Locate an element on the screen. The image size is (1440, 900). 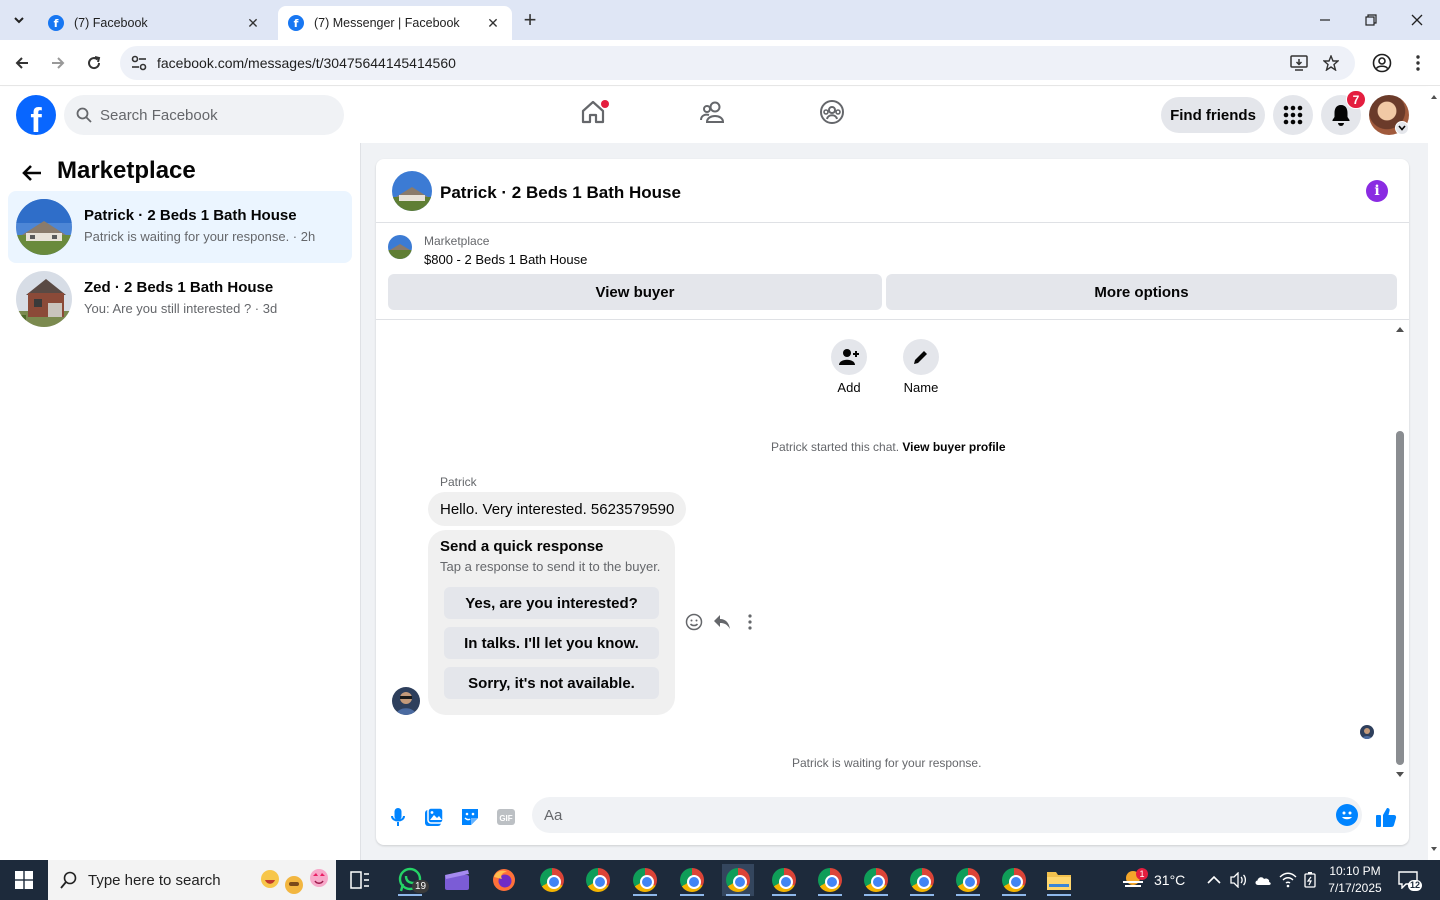
chrome-active-taskbar-button is located at coordinates (738, 880).